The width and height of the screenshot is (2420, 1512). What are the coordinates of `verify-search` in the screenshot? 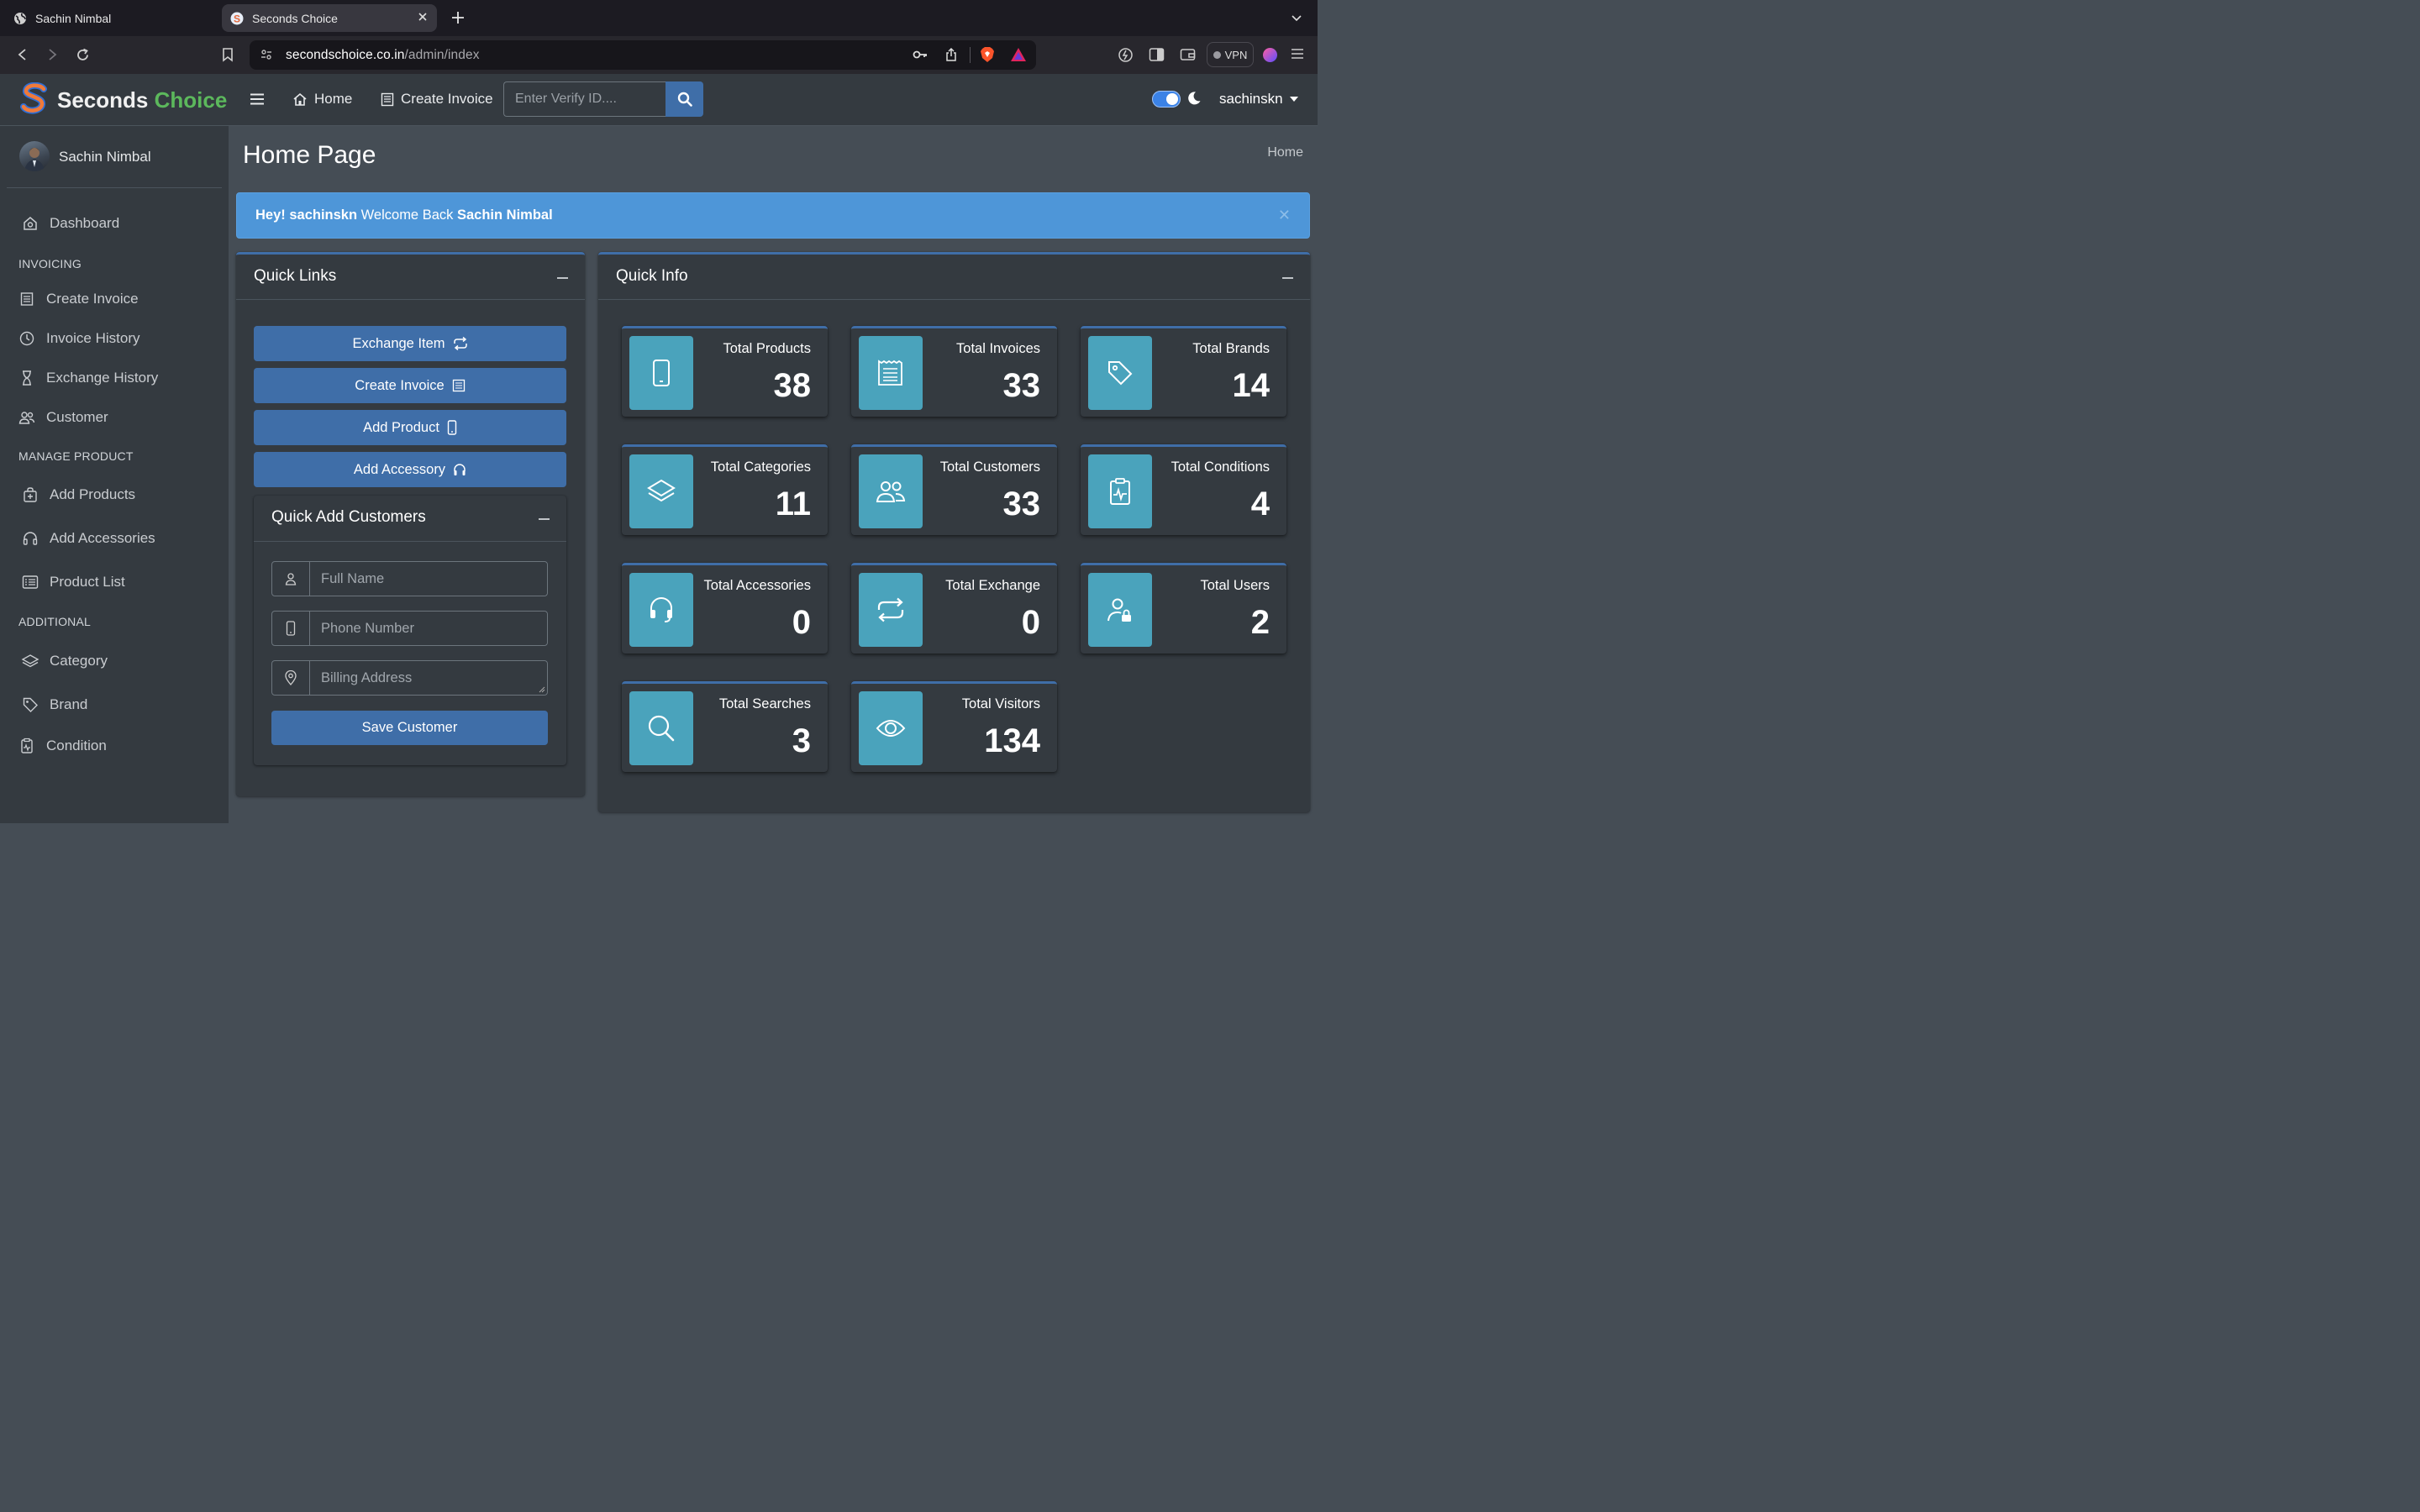 It's located at (603, 99).